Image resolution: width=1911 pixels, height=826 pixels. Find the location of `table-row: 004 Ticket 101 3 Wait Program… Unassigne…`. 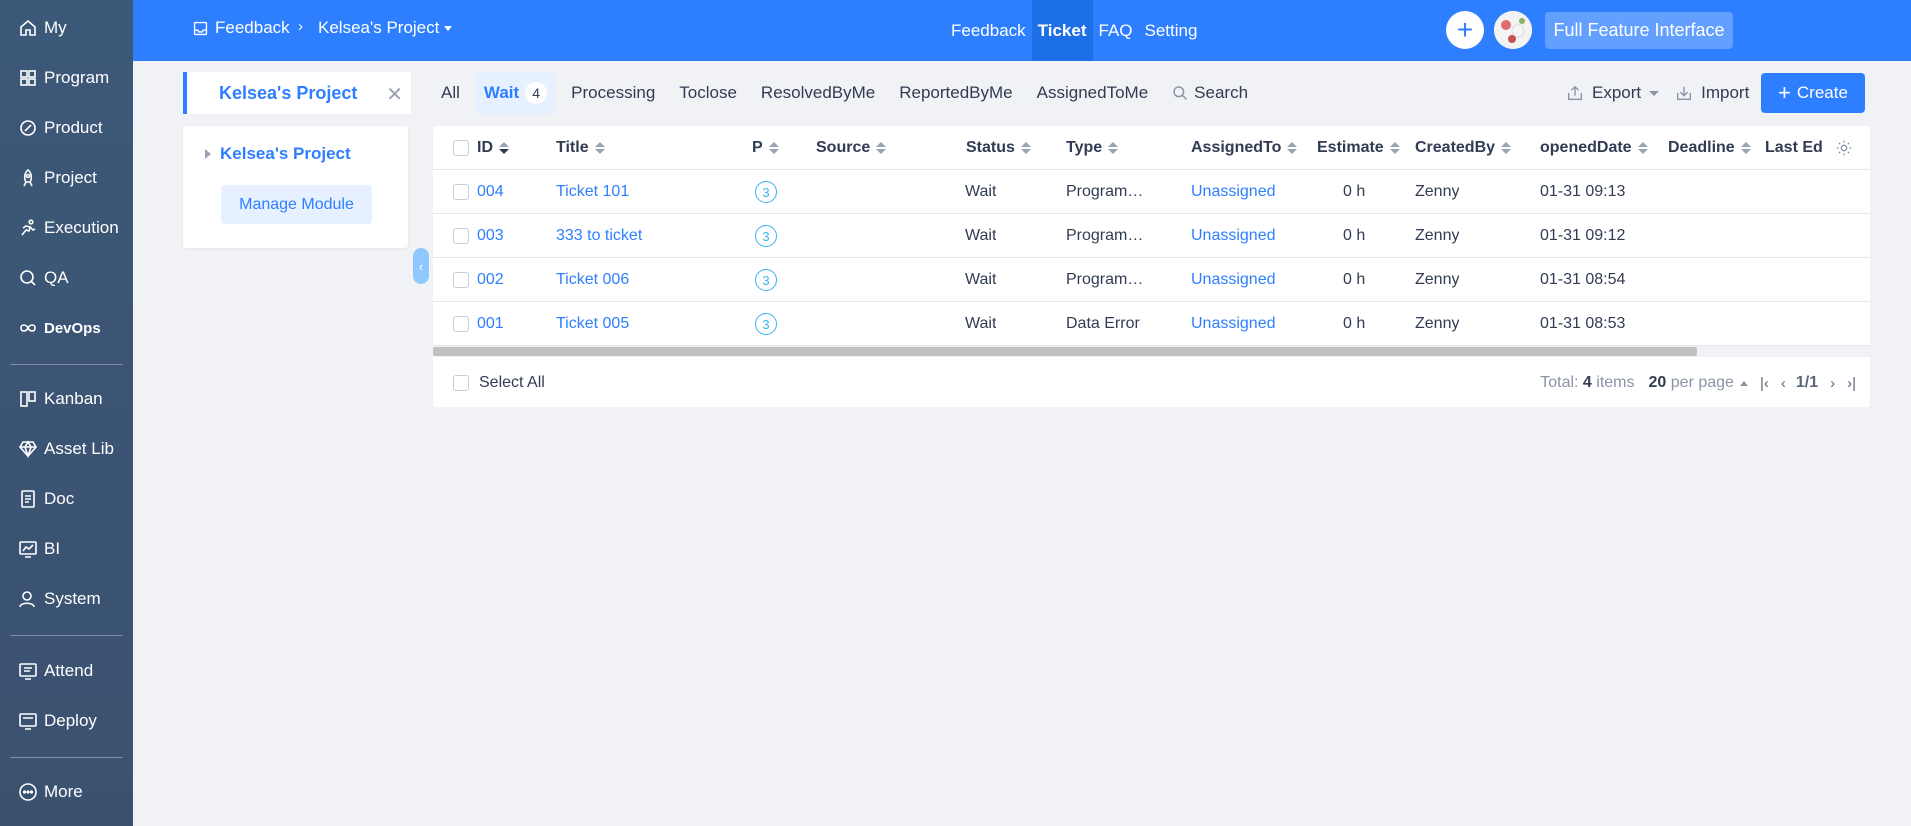

table-row: 004 Ticket 101 3 Wait Program… Unassigne… is located at coordinates (1151, 192).